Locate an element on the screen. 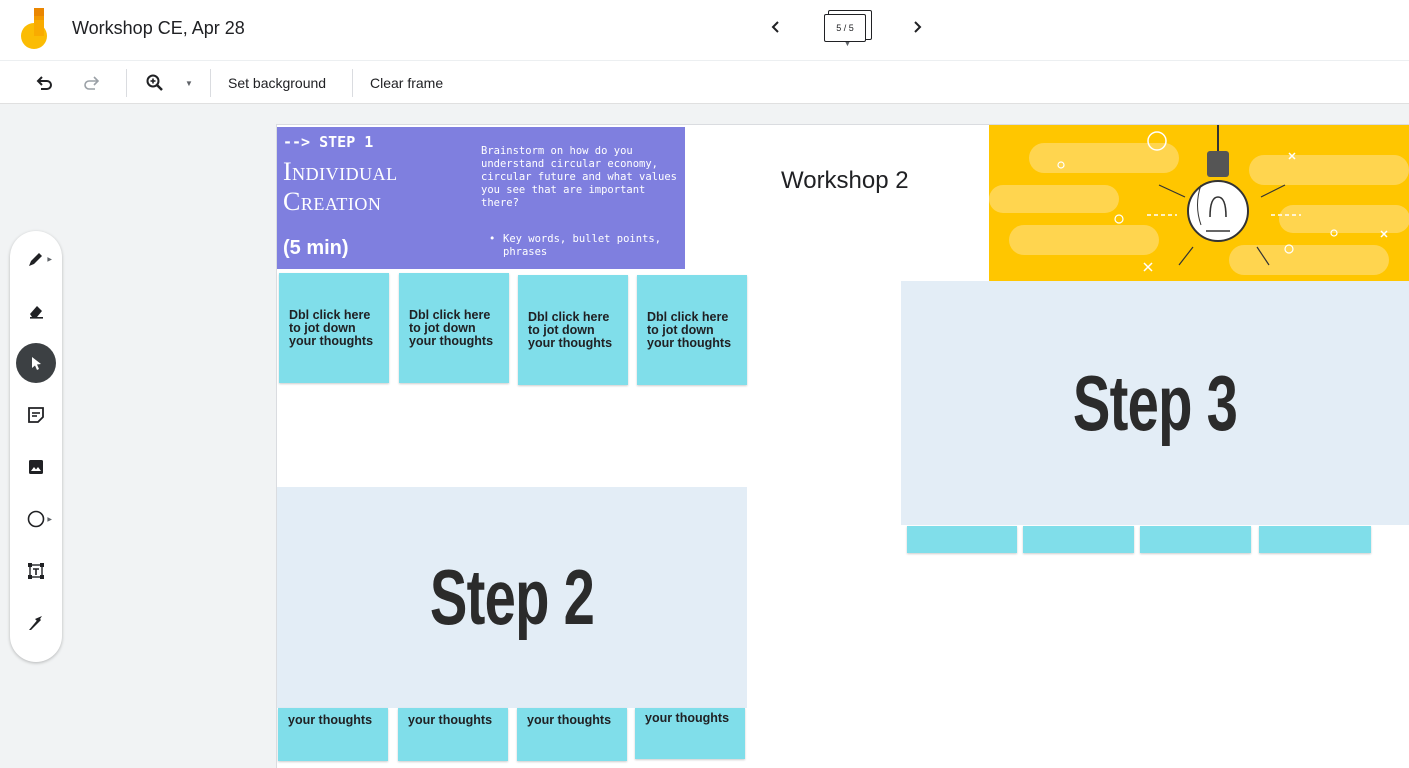 Image resolution: width=1409 pixels, height=768 pixels. set-background-button: Set background is located at coordinates (277, 83).